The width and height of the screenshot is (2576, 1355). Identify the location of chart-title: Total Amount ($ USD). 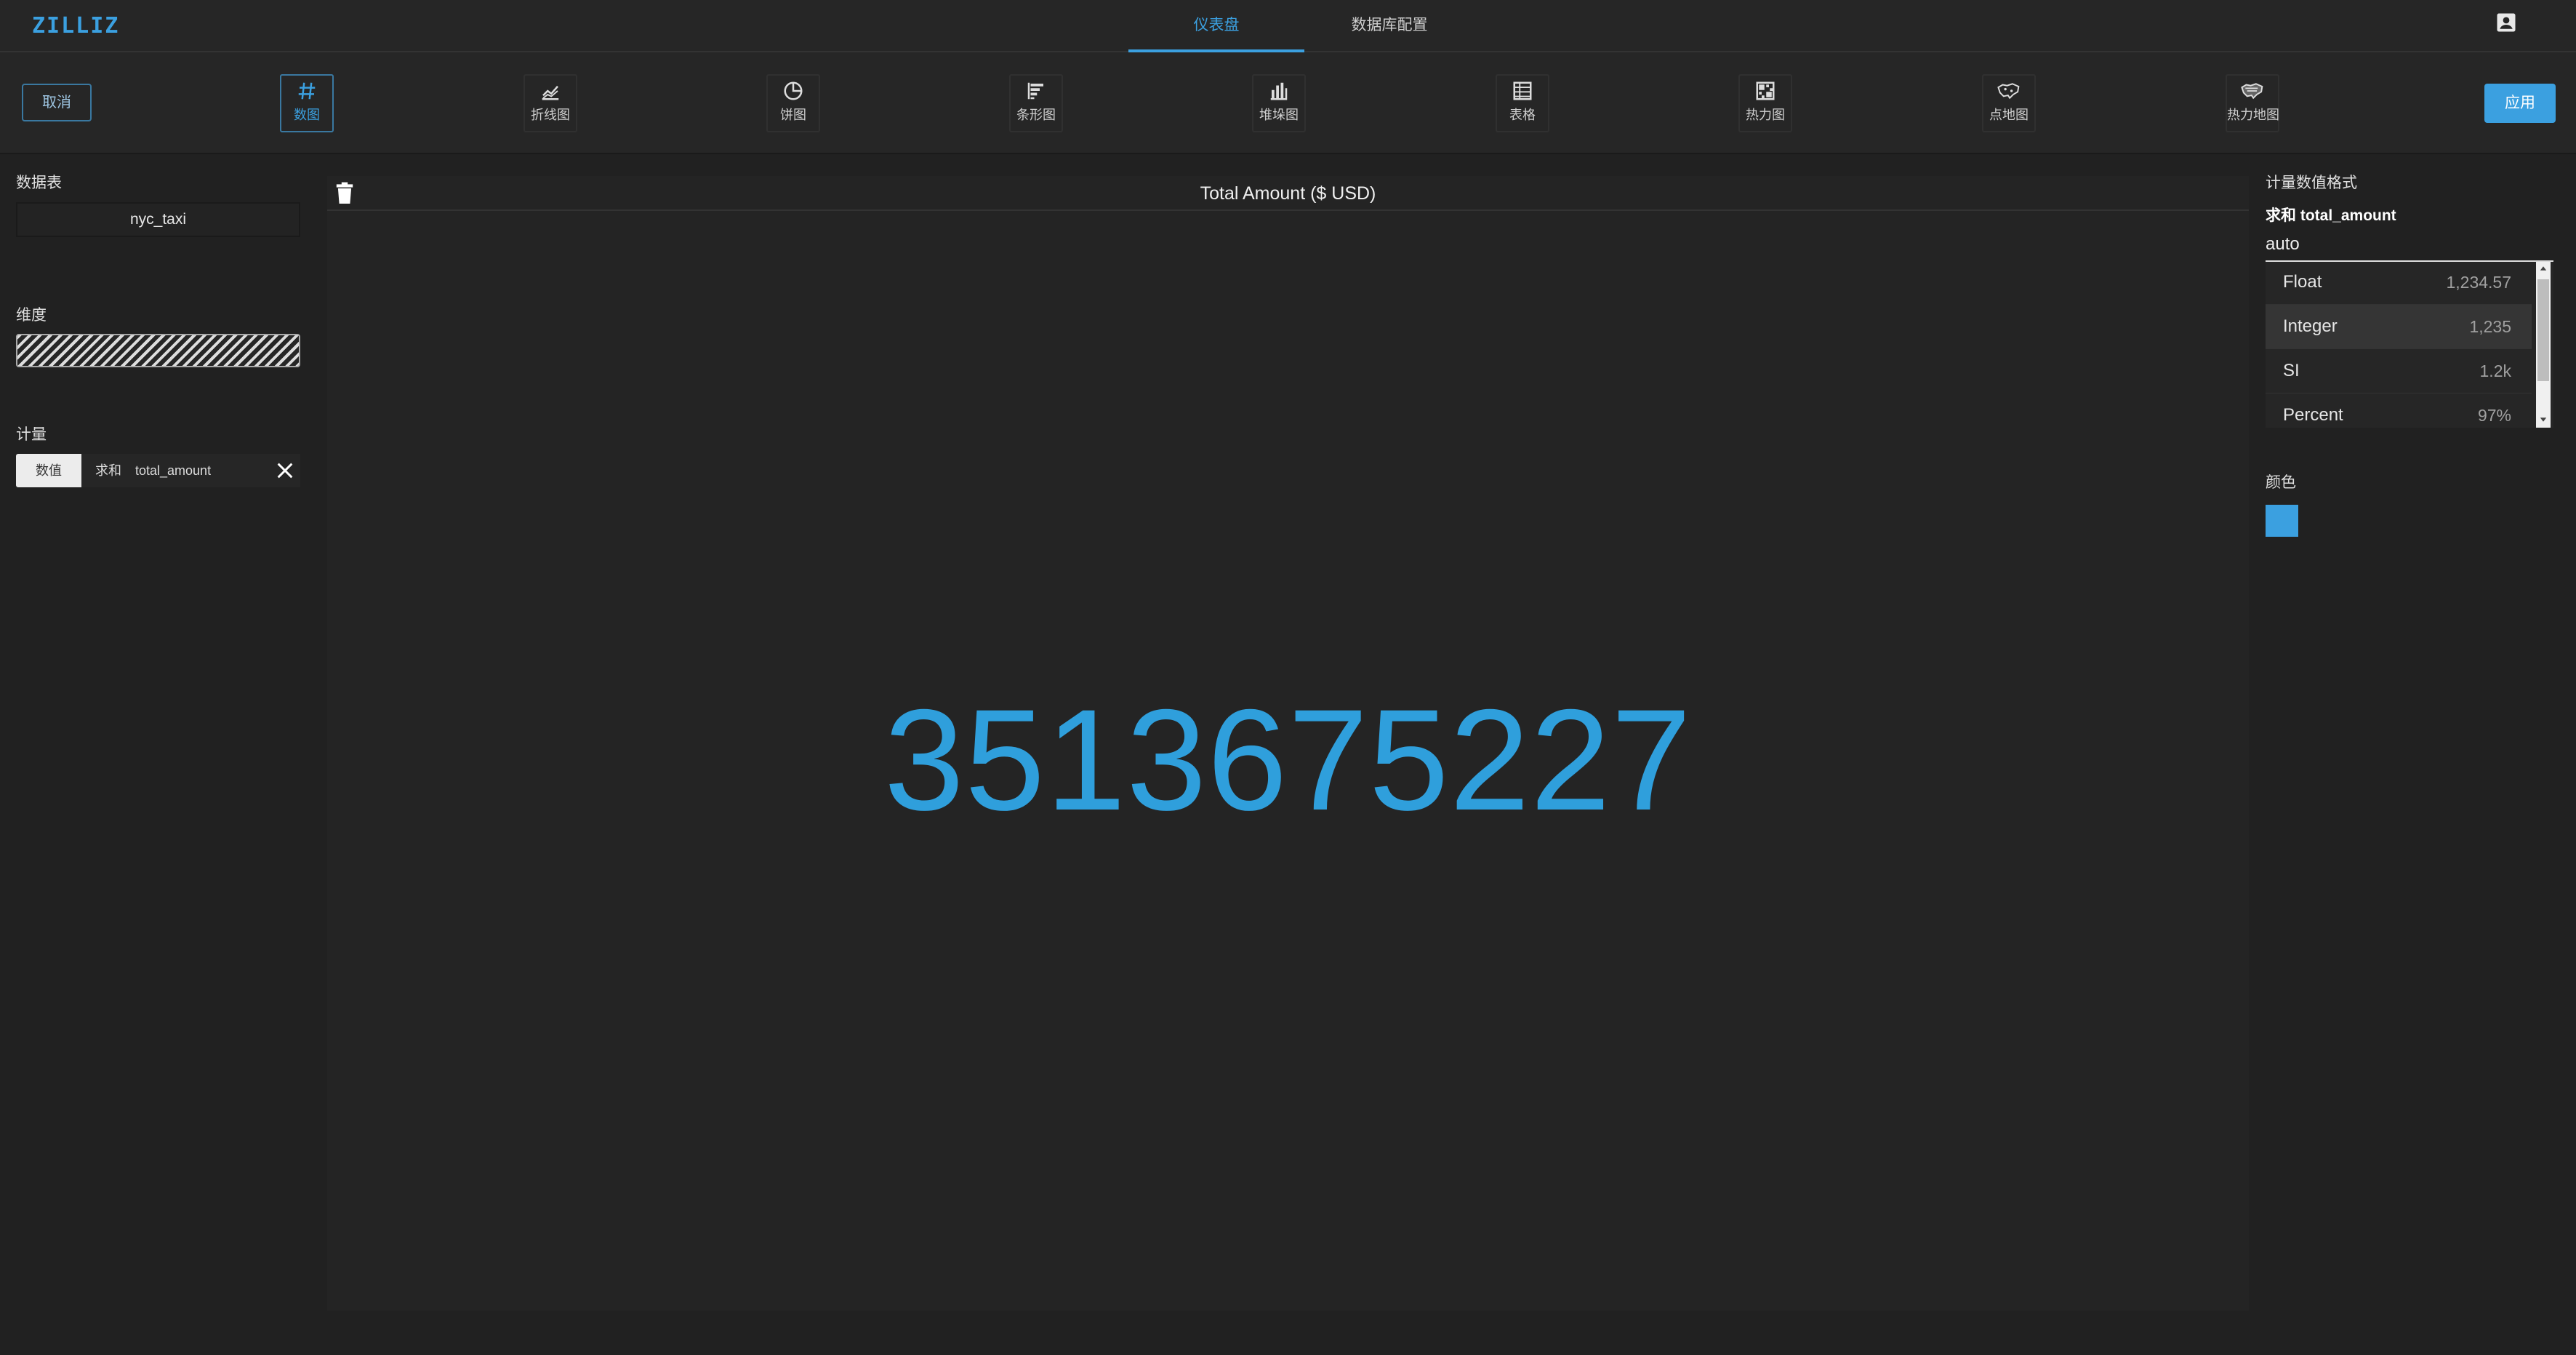
(1288, 193).